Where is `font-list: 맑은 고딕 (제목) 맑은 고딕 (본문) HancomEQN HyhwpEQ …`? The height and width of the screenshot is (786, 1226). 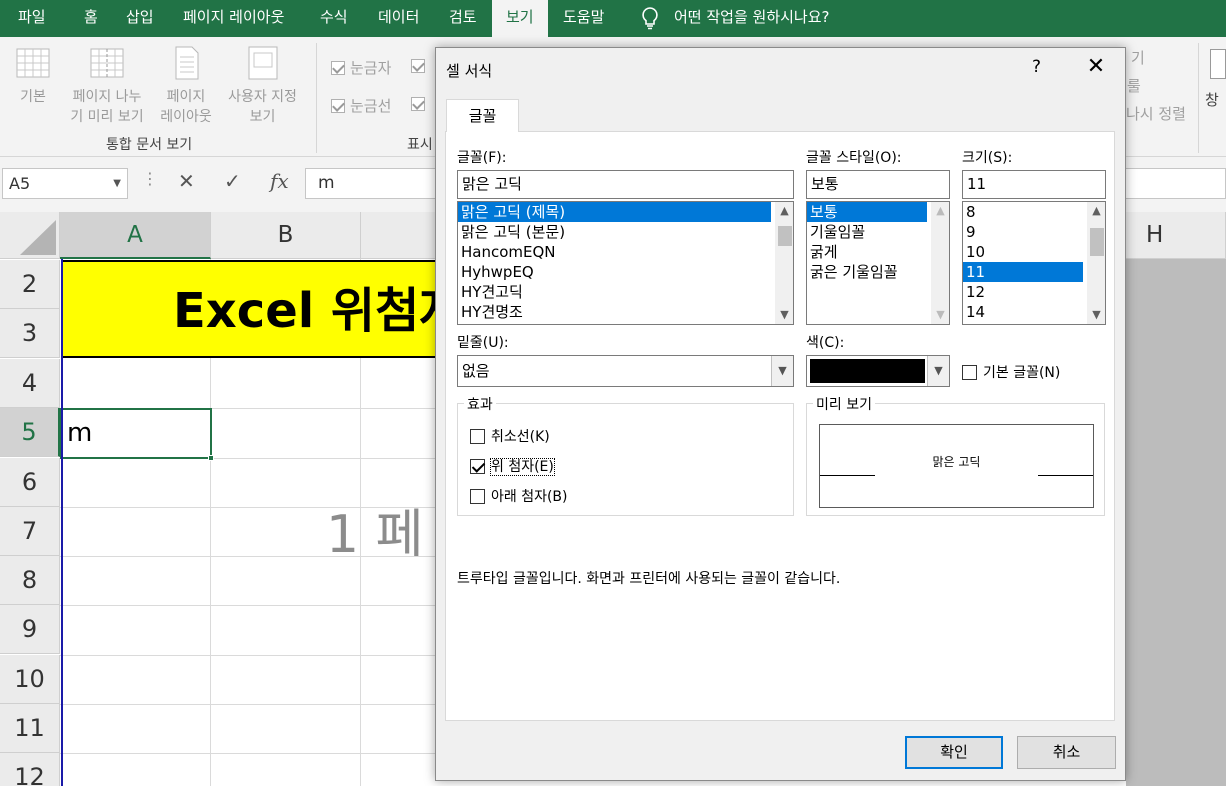
font-list: 맑은 고딕 (제목) 맑은 고딕 (본문) HancomEQN HyhwpEQ … is located at coordinates (625, 263).